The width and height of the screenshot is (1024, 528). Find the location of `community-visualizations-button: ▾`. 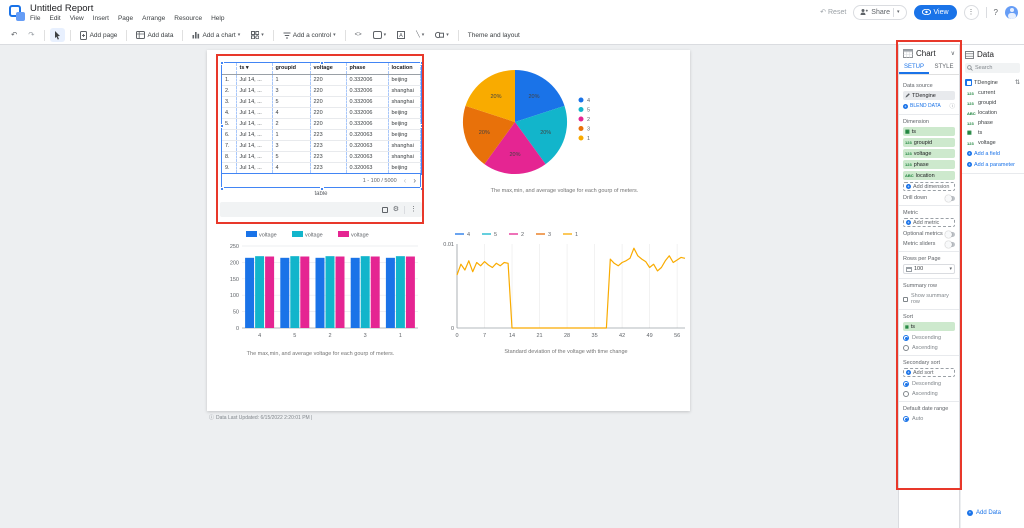

community-visualizations-button: ▾ is located at coordinates (257, 35).